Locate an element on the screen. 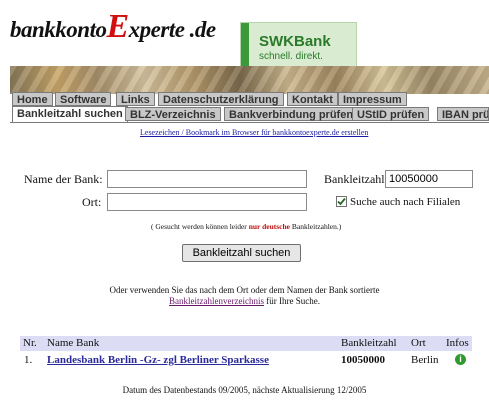  note-highlight: nur deutsche is located at coordinates (269, 226).